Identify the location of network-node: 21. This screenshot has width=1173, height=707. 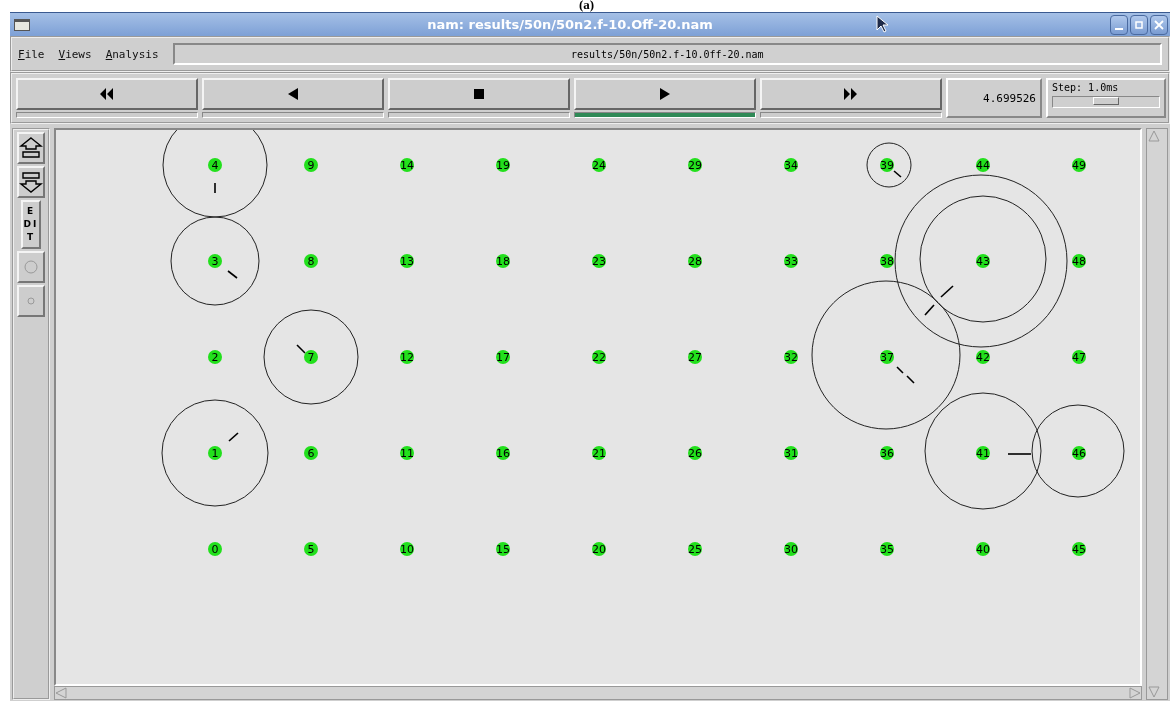
(599, 453).